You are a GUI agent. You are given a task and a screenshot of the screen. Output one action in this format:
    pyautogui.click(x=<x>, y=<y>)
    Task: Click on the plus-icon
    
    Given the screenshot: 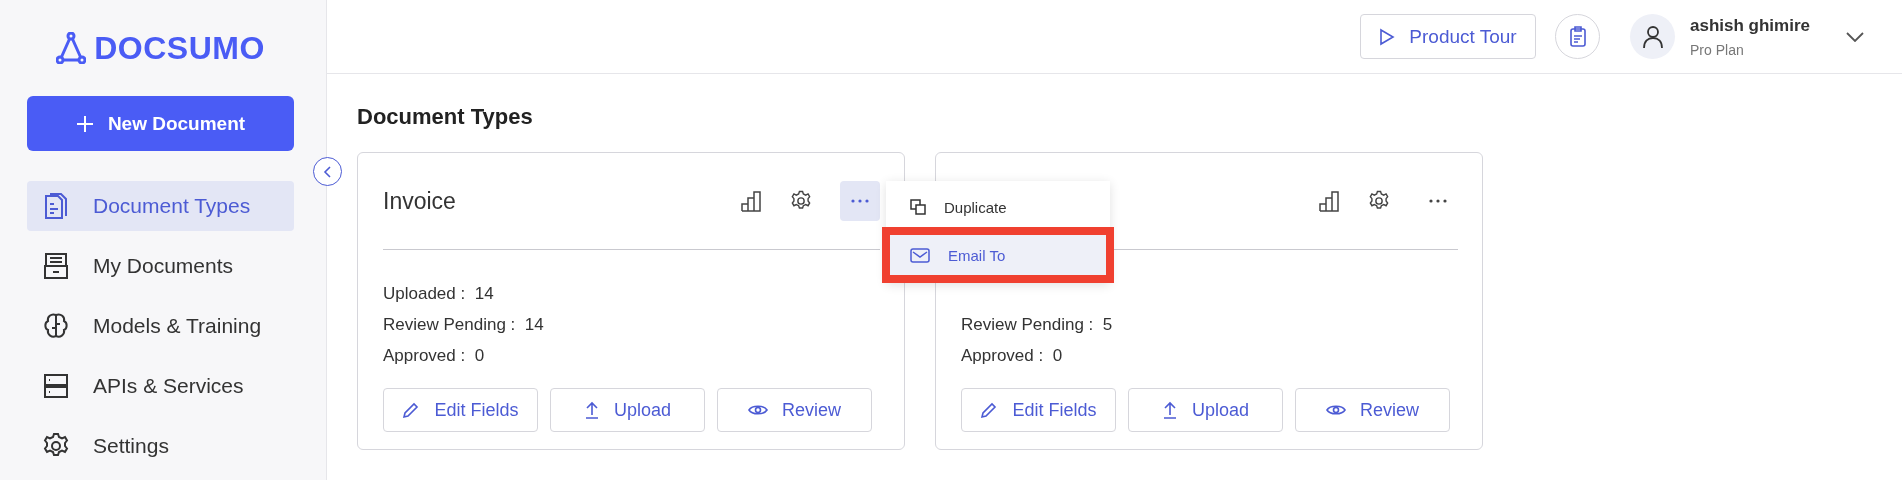 What is the action you would take?
    pyautogui.click(x=84, y=123)
    